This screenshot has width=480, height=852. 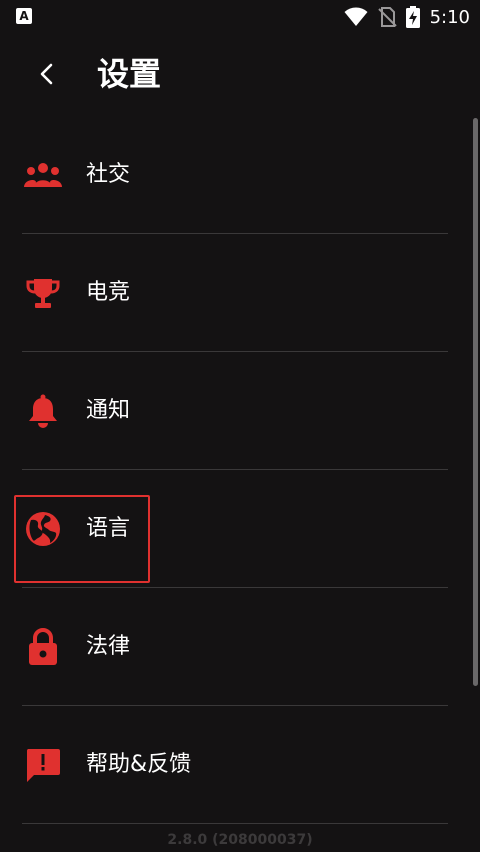 I want to click on settings-item-notifications: 通知, so click(x=235, y=411).